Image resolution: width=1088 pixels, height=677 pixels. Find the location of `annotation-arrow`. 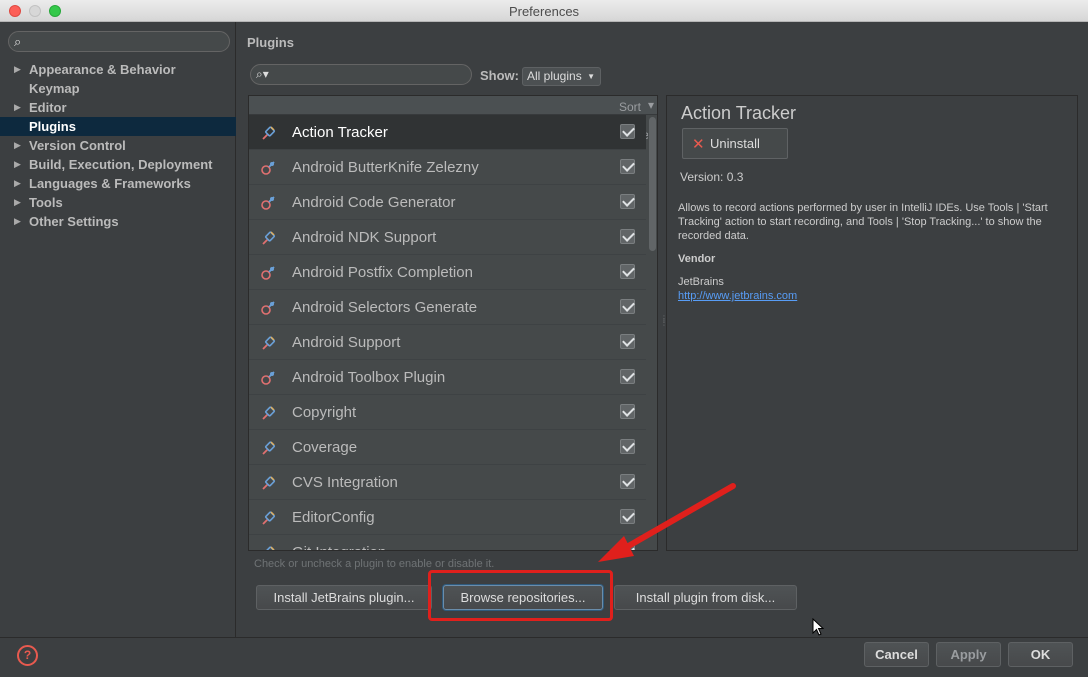

annotation-arrow is located at coordinates (667, 522).